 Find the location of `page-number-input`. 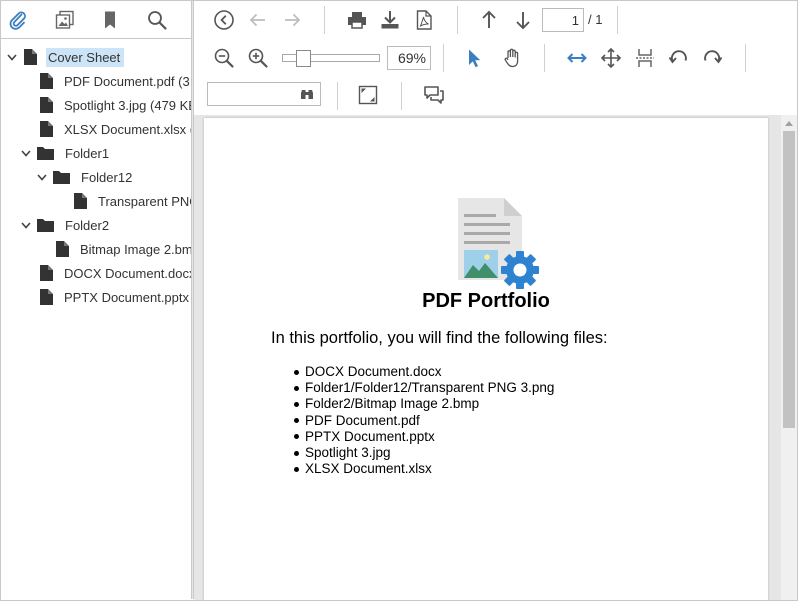

page-number-input is located at coordinates (563, 20).